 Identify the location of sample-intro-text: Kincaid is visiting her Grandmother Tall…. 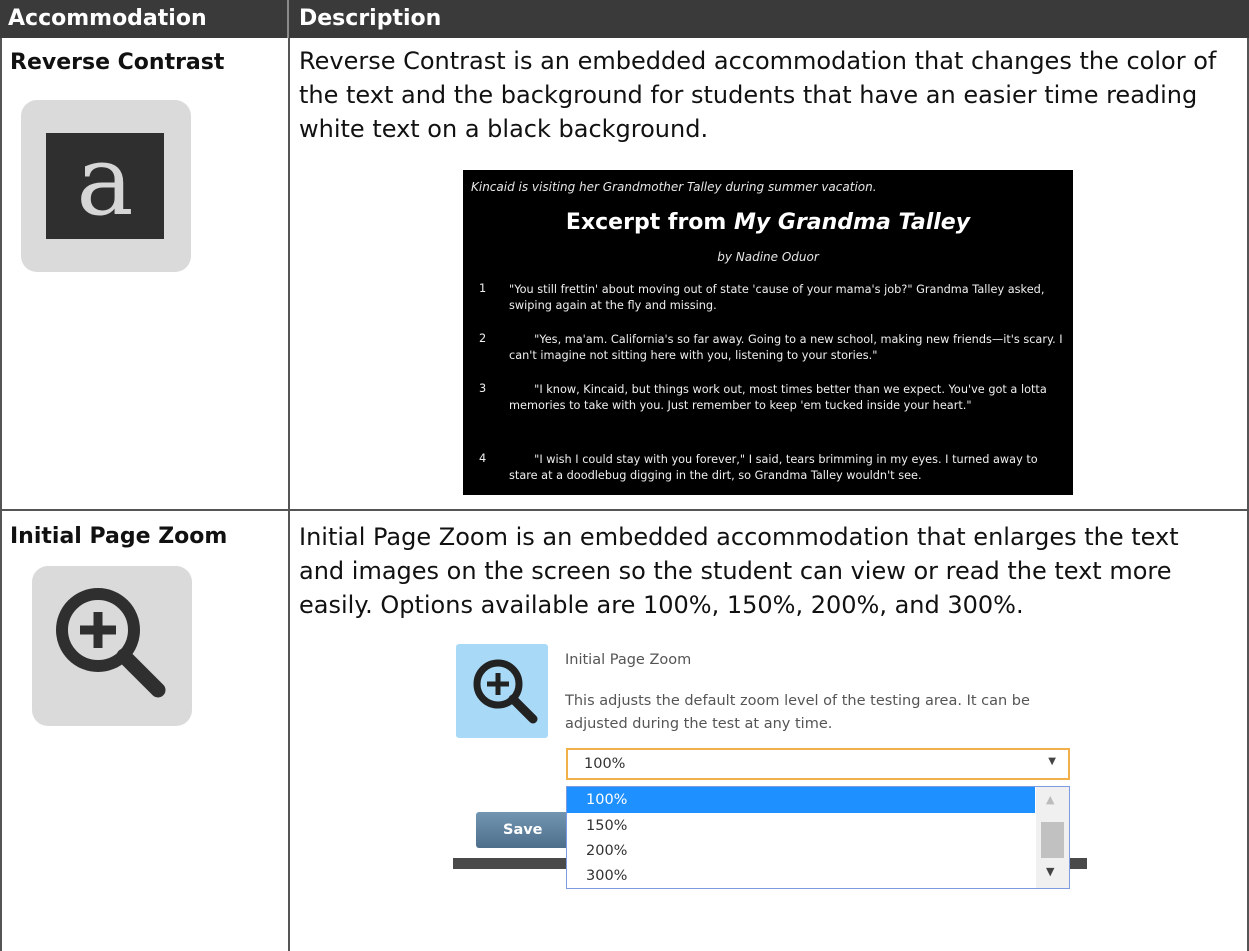
(674, 187).